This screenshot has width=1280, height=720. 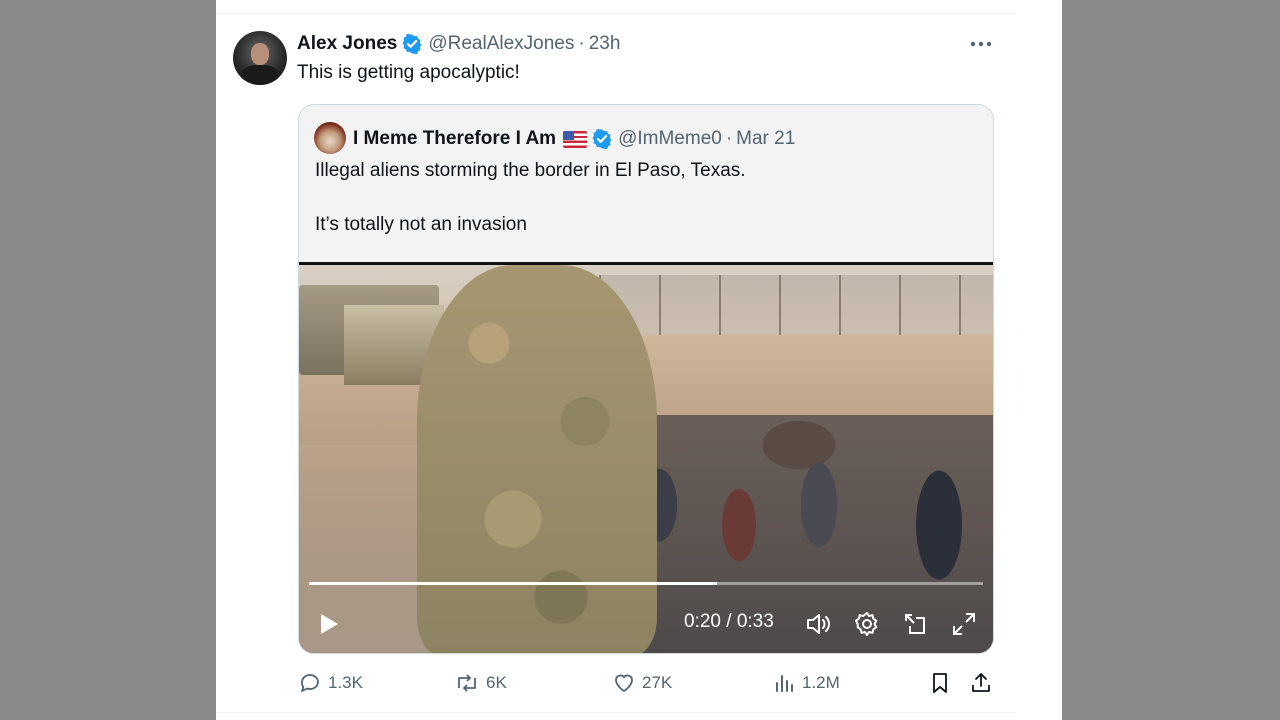 What do you see at coordinates (867, 624) in the screenshot?
I see `settings-icon` at bounding box center [867, 624].